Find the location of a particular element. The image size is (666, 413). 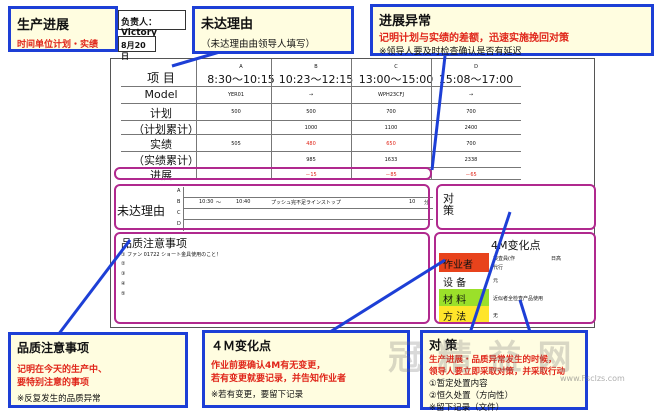

callout-quality-red1: 记明在今天的生产中、 is located at coordinates (62, 370).